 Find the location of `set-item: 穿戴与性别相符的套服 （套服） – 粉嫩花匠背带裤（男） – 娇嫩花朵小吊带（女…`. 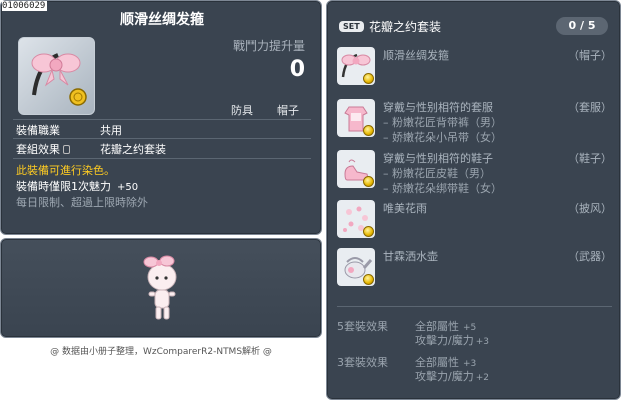

set-item: 穿戴与性别相符的套服 （套服） – 粉嫩花匠背带裤（男） – 娇嫩花朵小吊带（女… is located at coordinates (474, 122).